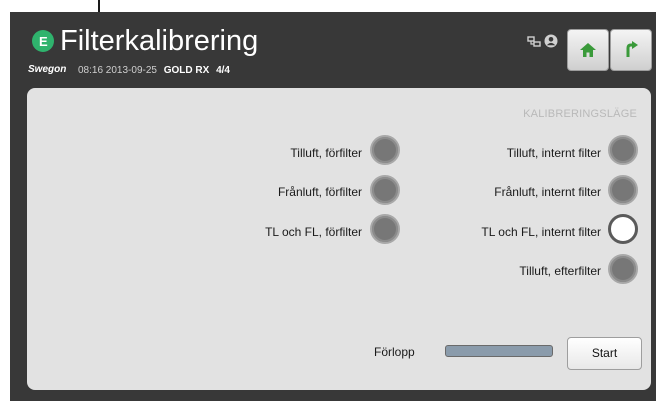 The height and width of the screenshot is (401, 656). I want to click on option-label-both-internal: TL och FL, internt filter, so click(541, 232).